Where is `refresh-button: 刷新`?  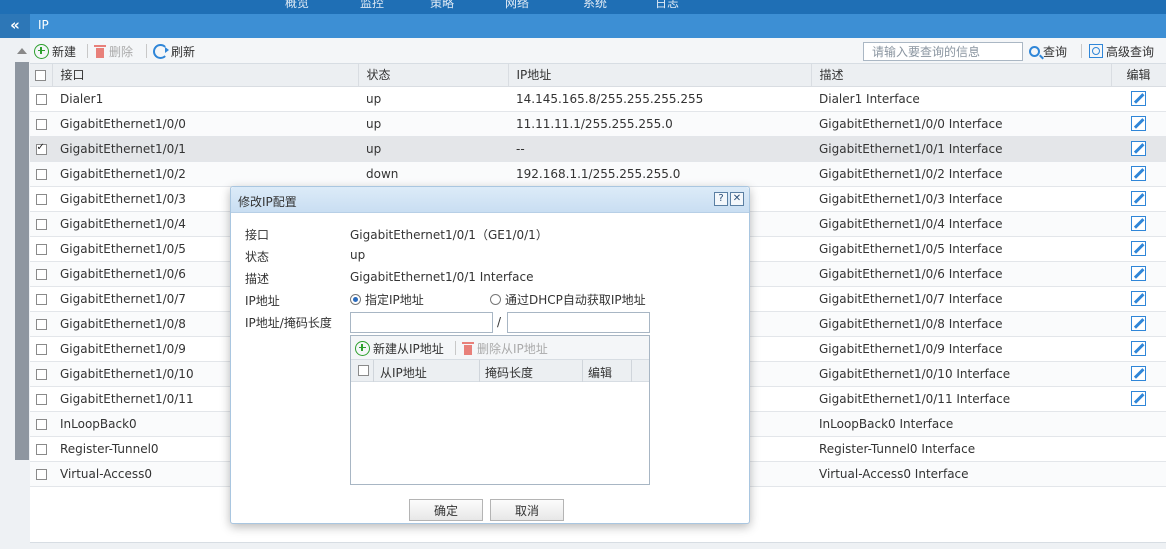
refresh-button: 刷新 is located at coordinates (174, 51).